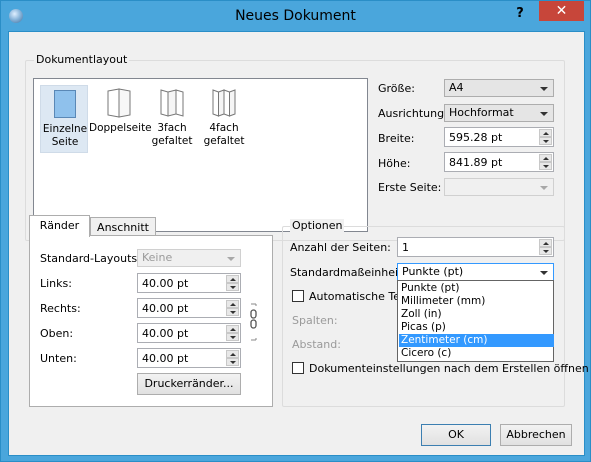 The height and width of the screenshot is (462, 591). I want to click on left-margin-stepper: 40.00 pt, so click(189, 283).